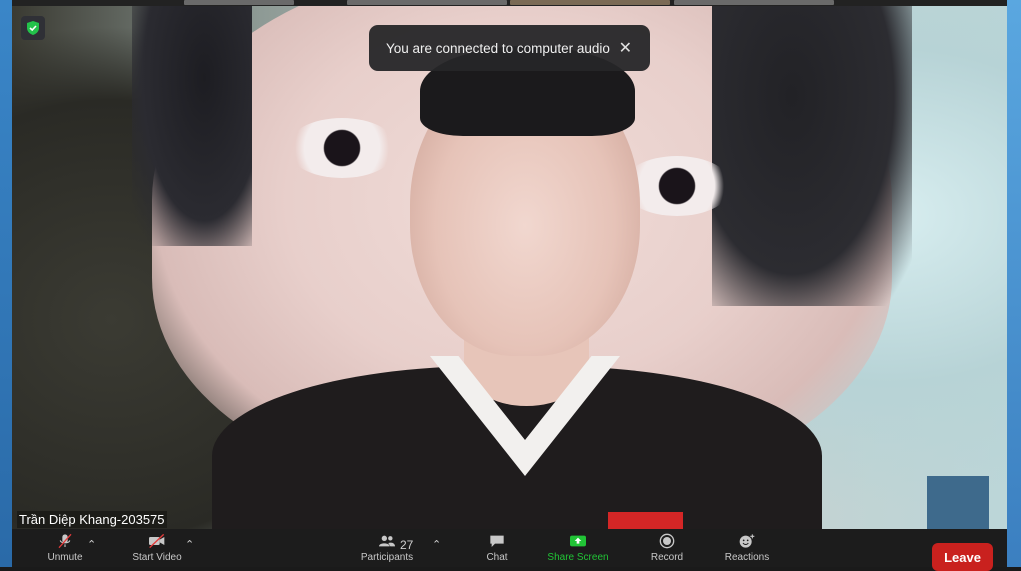  Describe the element at coordinates (1014, 283) in the screenshot. I see `window-border-right` at that location.